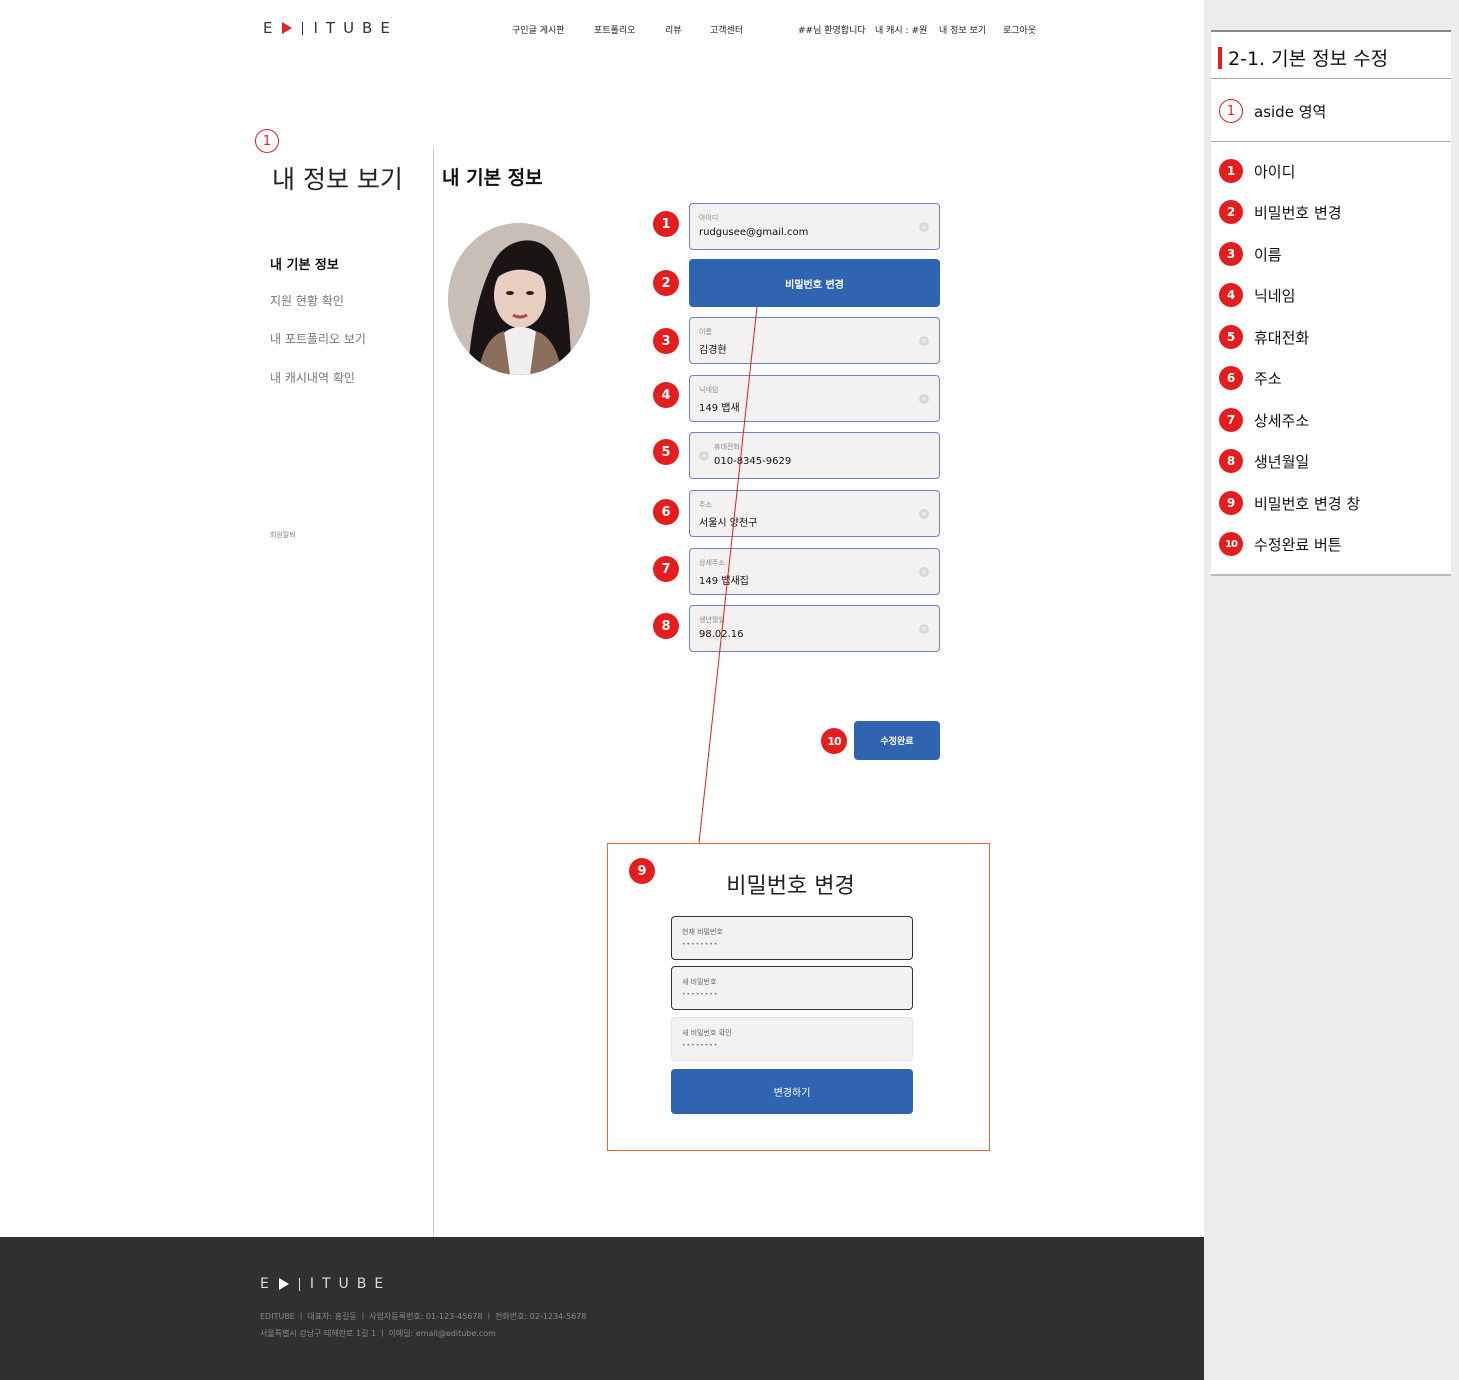 The image size is (1459, 1380). What do you see at coordinates (814, 628) in the screenshot?
I see `birthdate-field: 생년월일 98.02.16 ×` at bounding box center [814, 628].